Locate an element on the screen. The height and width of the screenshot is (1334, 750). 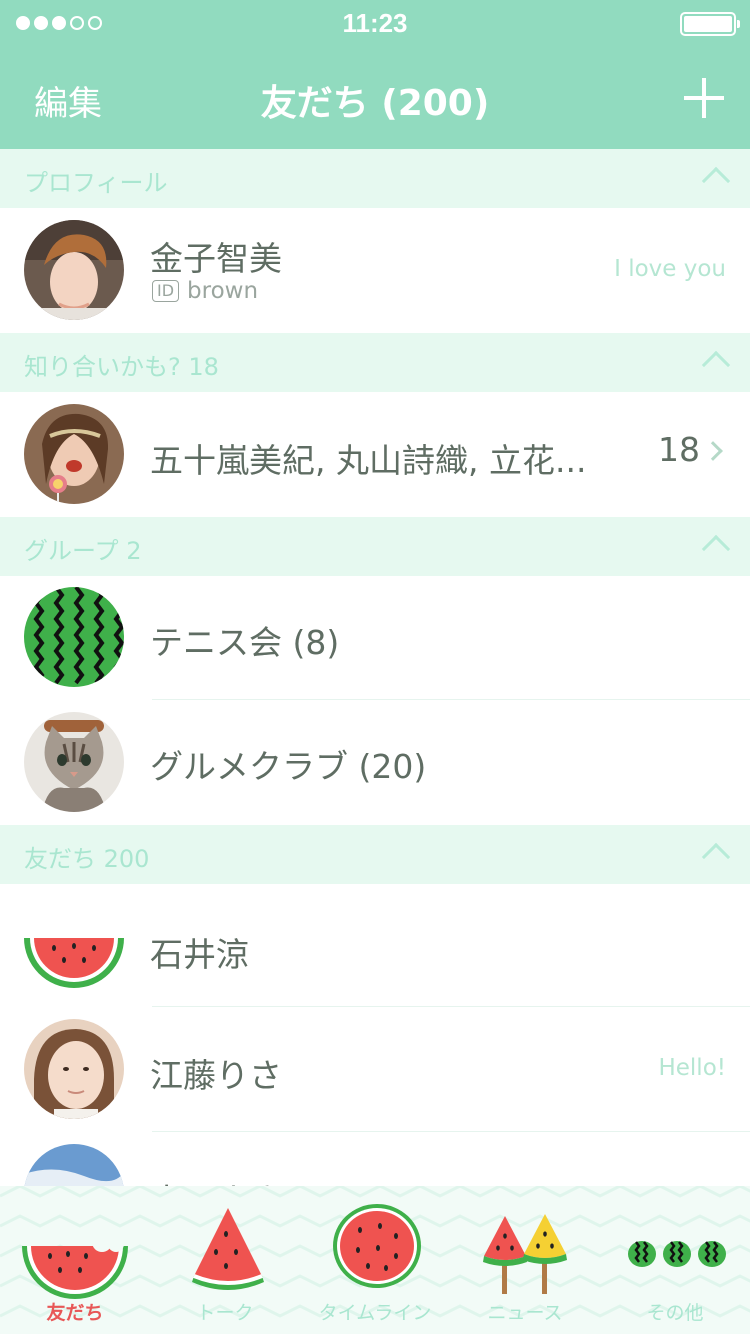
section-header-suggested: 知り合いかも? 18 is located at coordinates (375, 362).